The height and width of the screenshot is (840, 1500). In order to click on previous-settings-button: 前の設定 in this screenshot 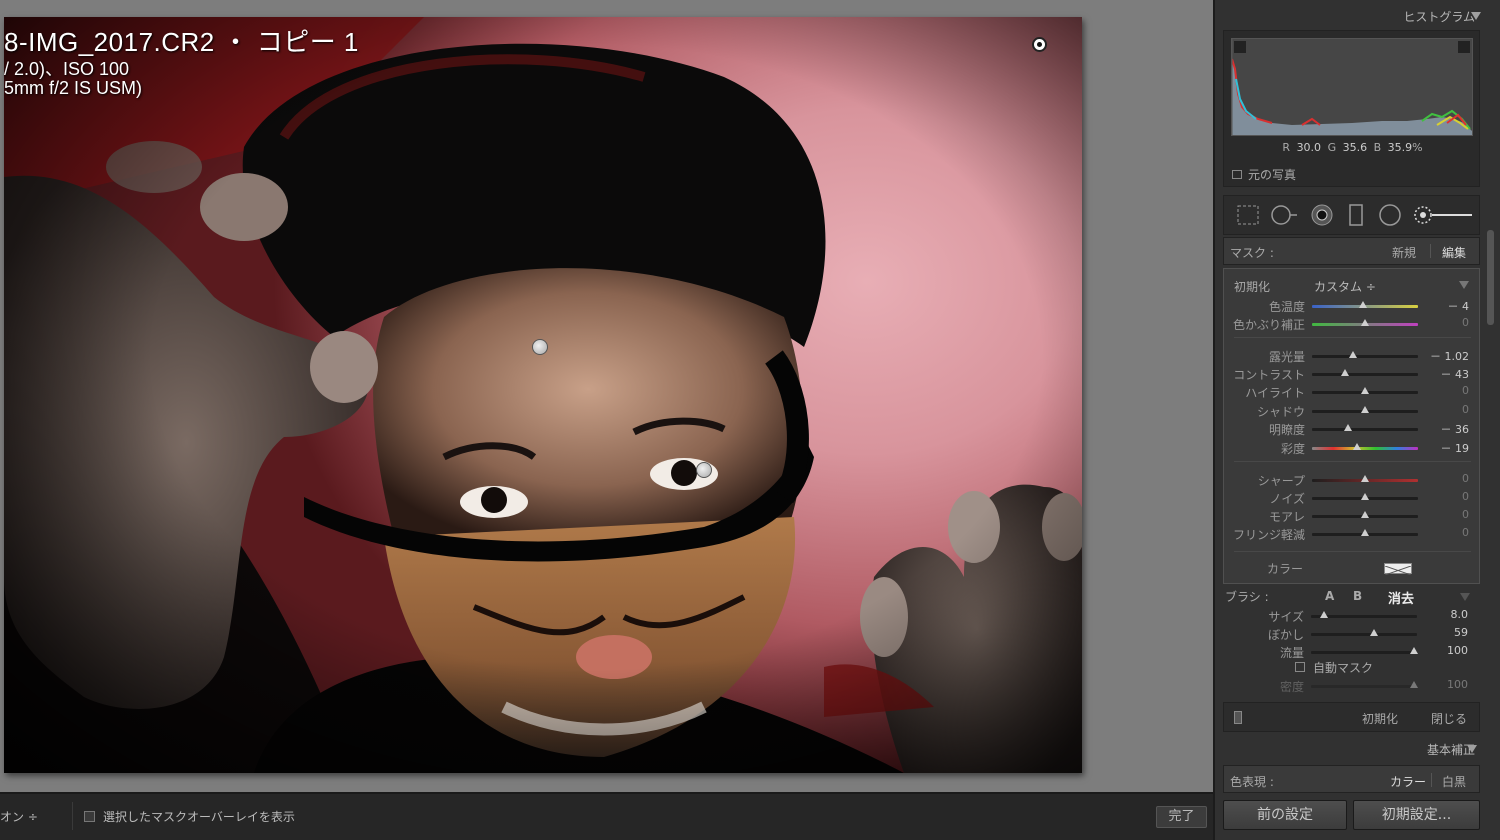, I will do `click(1285, 815)`.